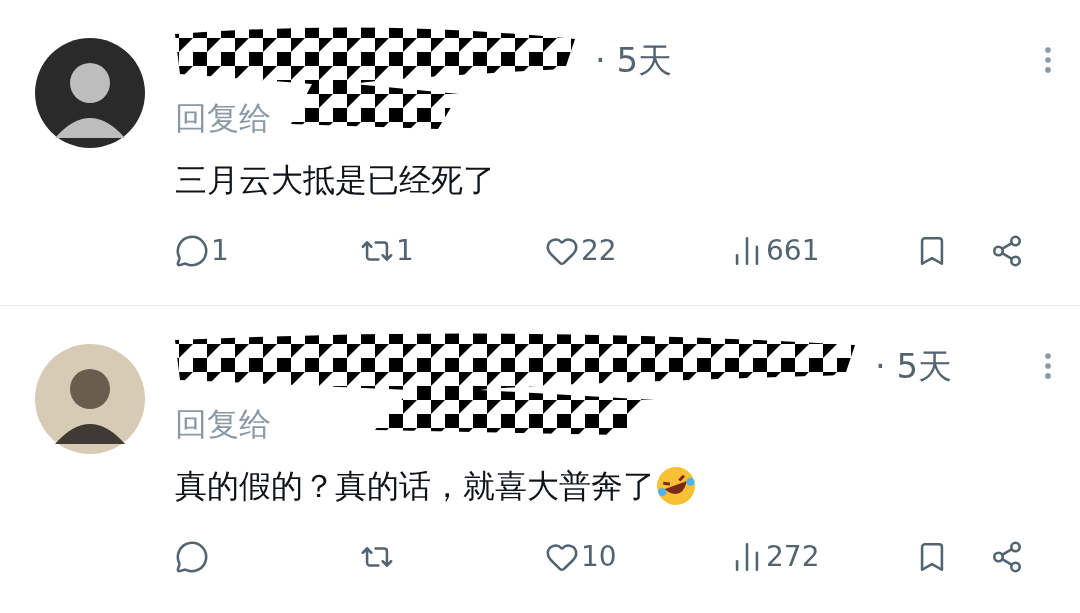 The image size is (1080, 613). What do you see at coordinates (415, 486) in the screenshot?
I see `reply-text: 真的假的？真的话，就喜大普奔了` at bounding box center [415, 486].